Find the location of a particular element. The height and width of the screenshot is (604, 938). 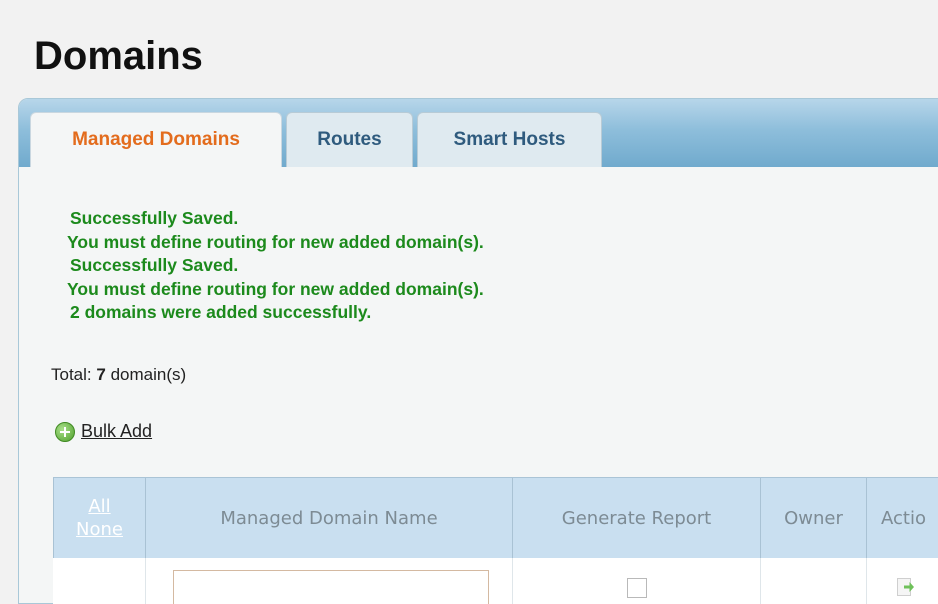

column-managed-domain-name: Managed Domain Name is located at coordinates (328, 518).